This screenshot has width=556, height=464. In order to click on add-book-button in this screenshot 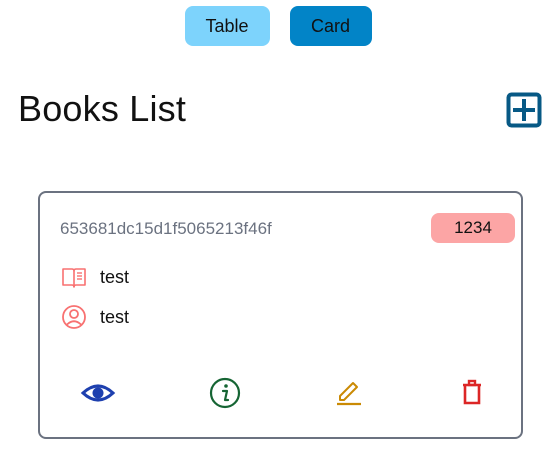, I will do `click(524, 110)`.